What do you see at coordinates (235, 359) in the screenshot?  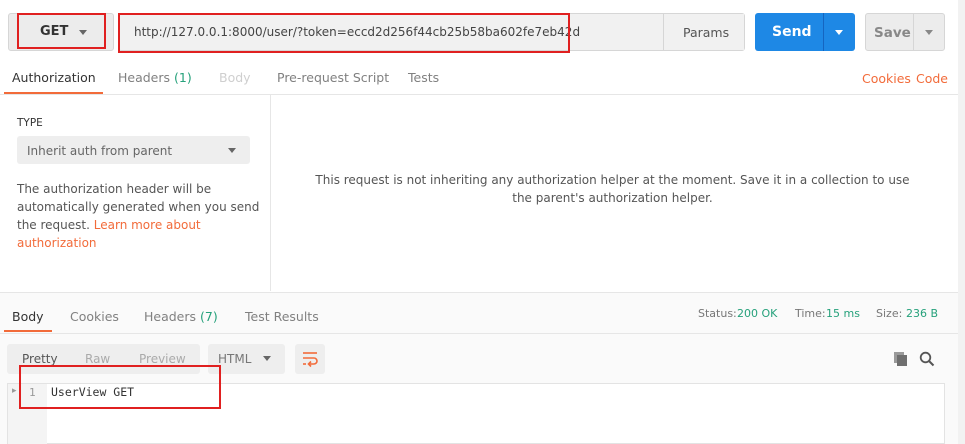 I see `language-value: HTML` at bounding box center [235, 359].